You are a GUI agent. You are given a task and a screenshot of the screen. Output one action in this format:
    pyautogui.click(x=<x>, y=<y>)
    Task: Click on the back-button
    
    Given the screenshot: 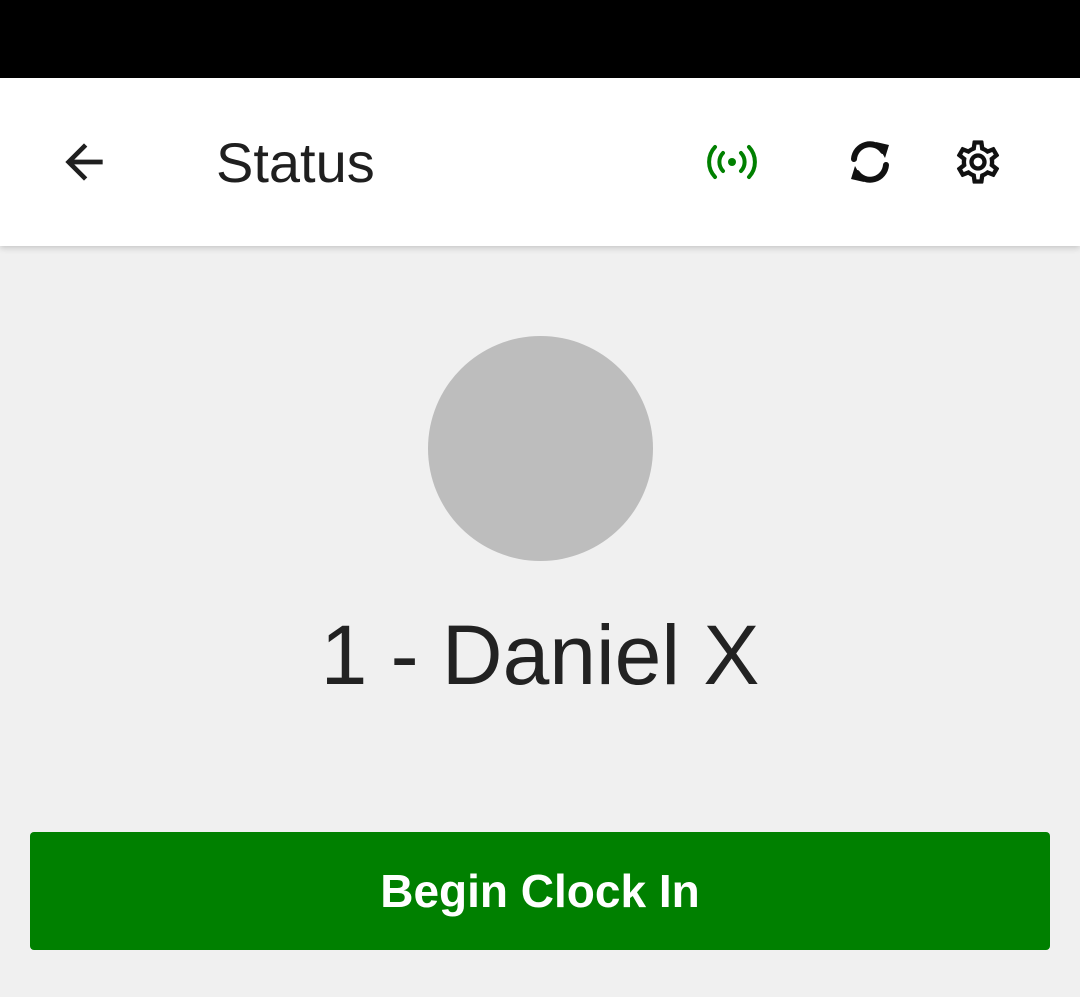 What is the action you would take?
    pyautogui.click(x=84, y=162)
    